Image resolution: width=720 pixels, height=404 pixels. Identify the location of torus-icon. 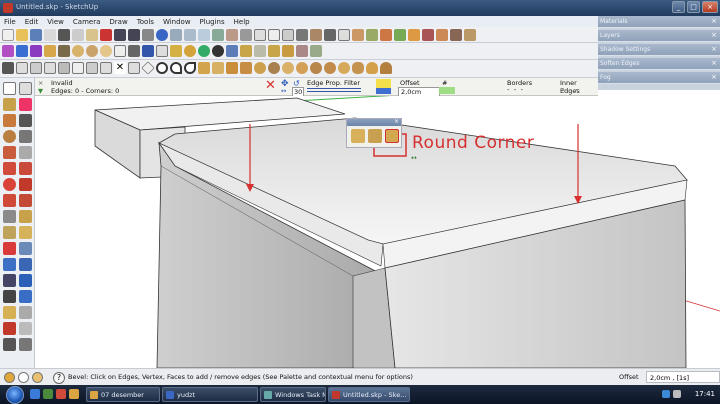
(274, 68).